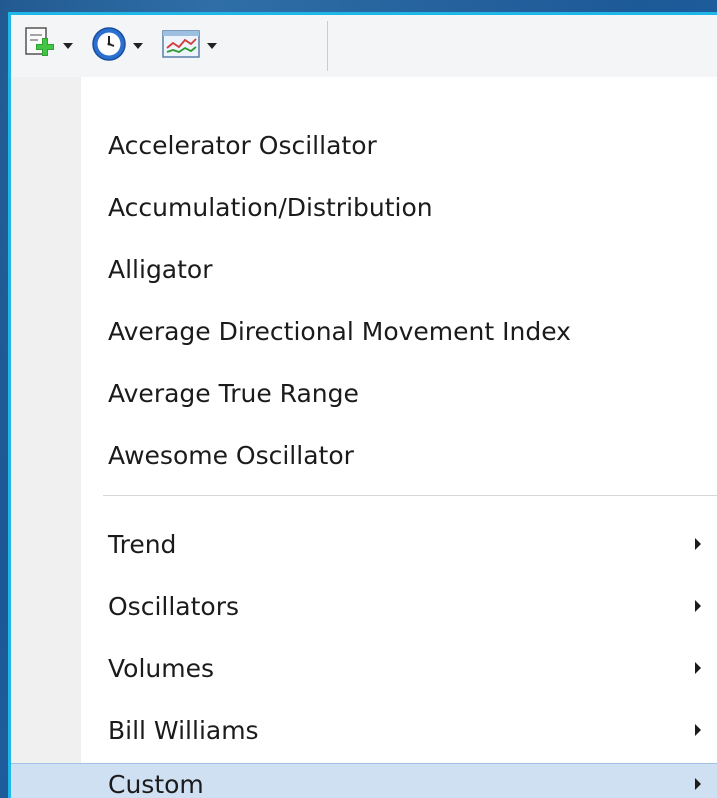 Image resolution: width=717 pixels, height=798 pixels. Describe the element at coordinates (364, 46) in the screenshot. I see `toolbar` at that location.